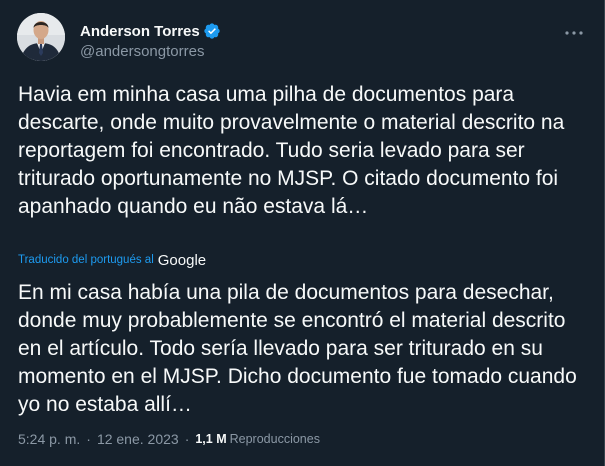 The width and height of the screenshot is (605, 466). Describe the element at coordinates (182, 260) in the screenshot. I see `google-logo: Google` at that location.